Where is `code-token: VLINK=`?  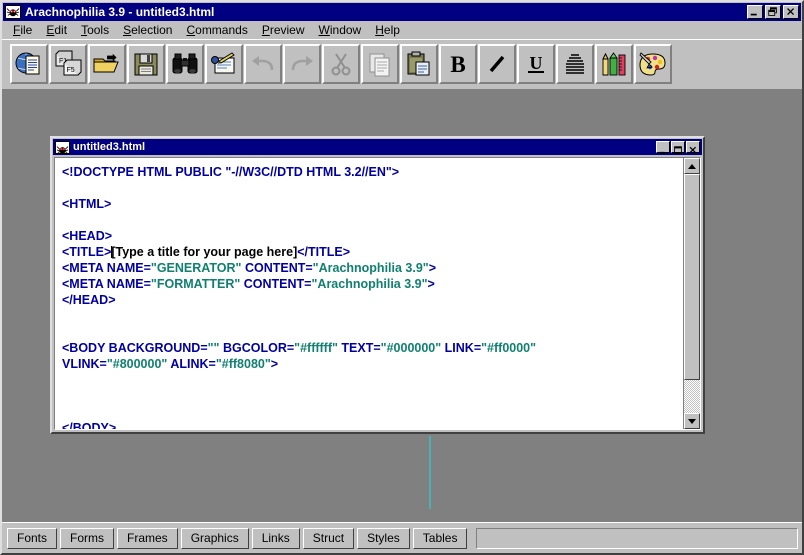 code-token: VLINK= is located at coordinates (84, 364).